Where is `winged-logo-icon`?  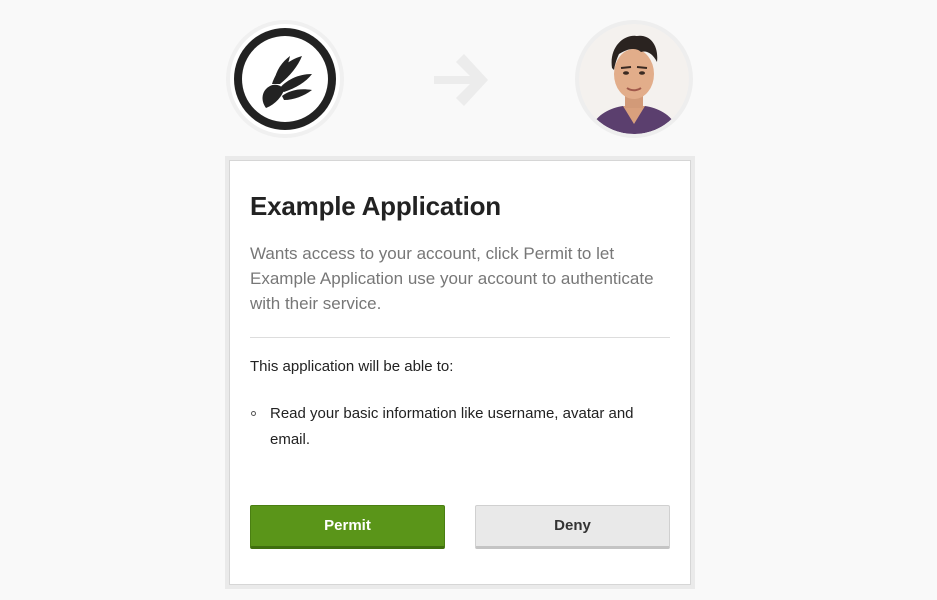
winged-logo-icon is located at coordinates (285, 79).